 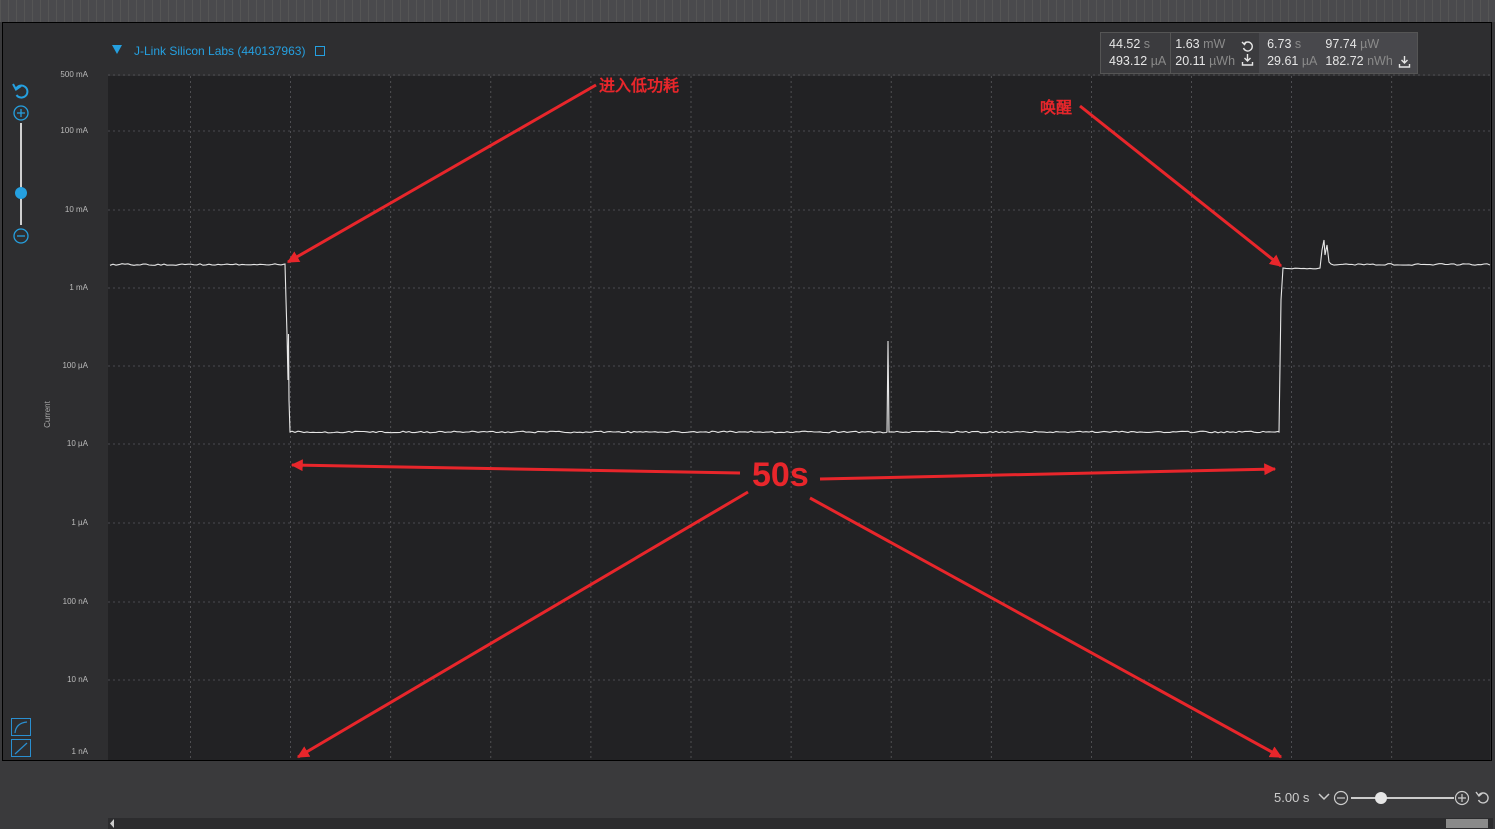 What do you see at coordinates (1047, 474) in the screenshot?
I see `arrow-duration-right` at bounding box center [1047, 474].